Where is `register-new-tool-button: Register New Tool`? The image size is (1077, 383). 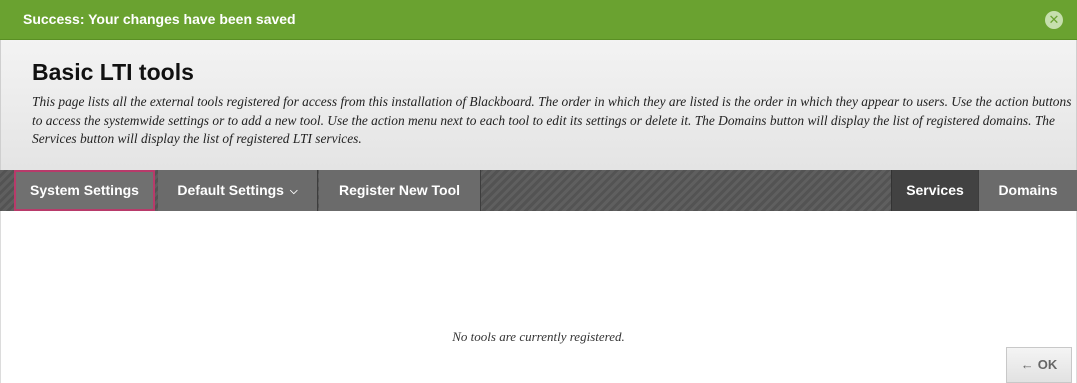 register-new-tool-button: Register New Tool is located at coordinates (400, 190).